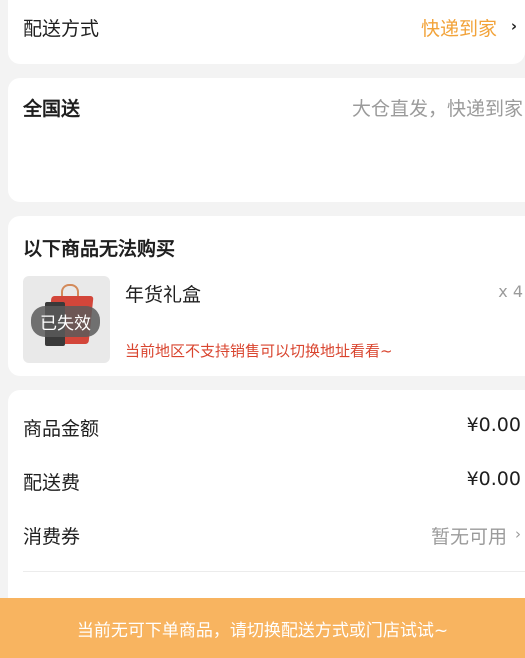 The height and width of the screenshot is (658, 525). What do you see at coordinates (259, 351) in the screenshot?
I see `unavailable-note: 当前地区不支持销售可以切换地址看看~` at bounding box center [259, 351].